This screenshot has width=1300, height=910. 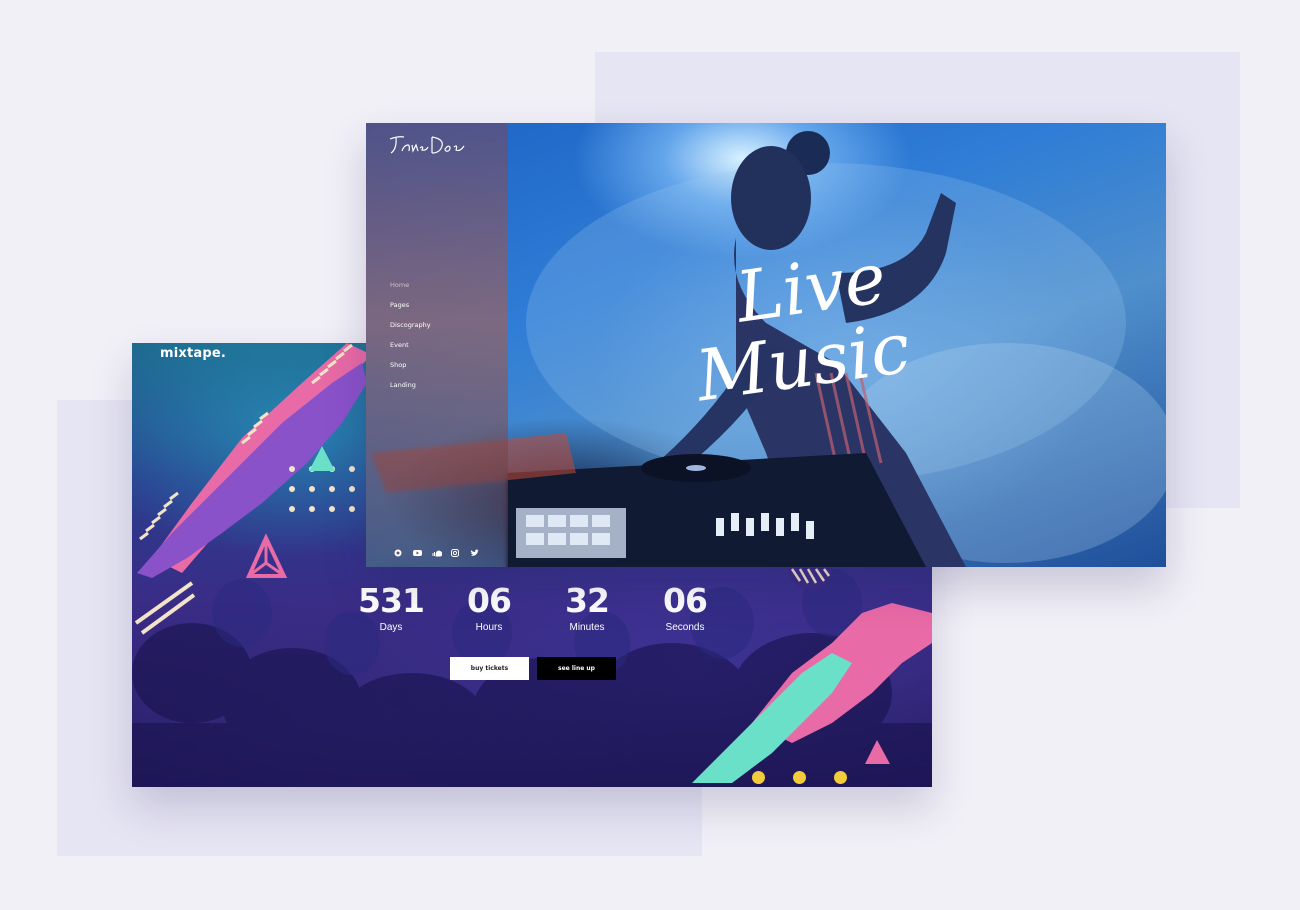 I want to click on soundcloud-icon, so click(x=437, y=550).